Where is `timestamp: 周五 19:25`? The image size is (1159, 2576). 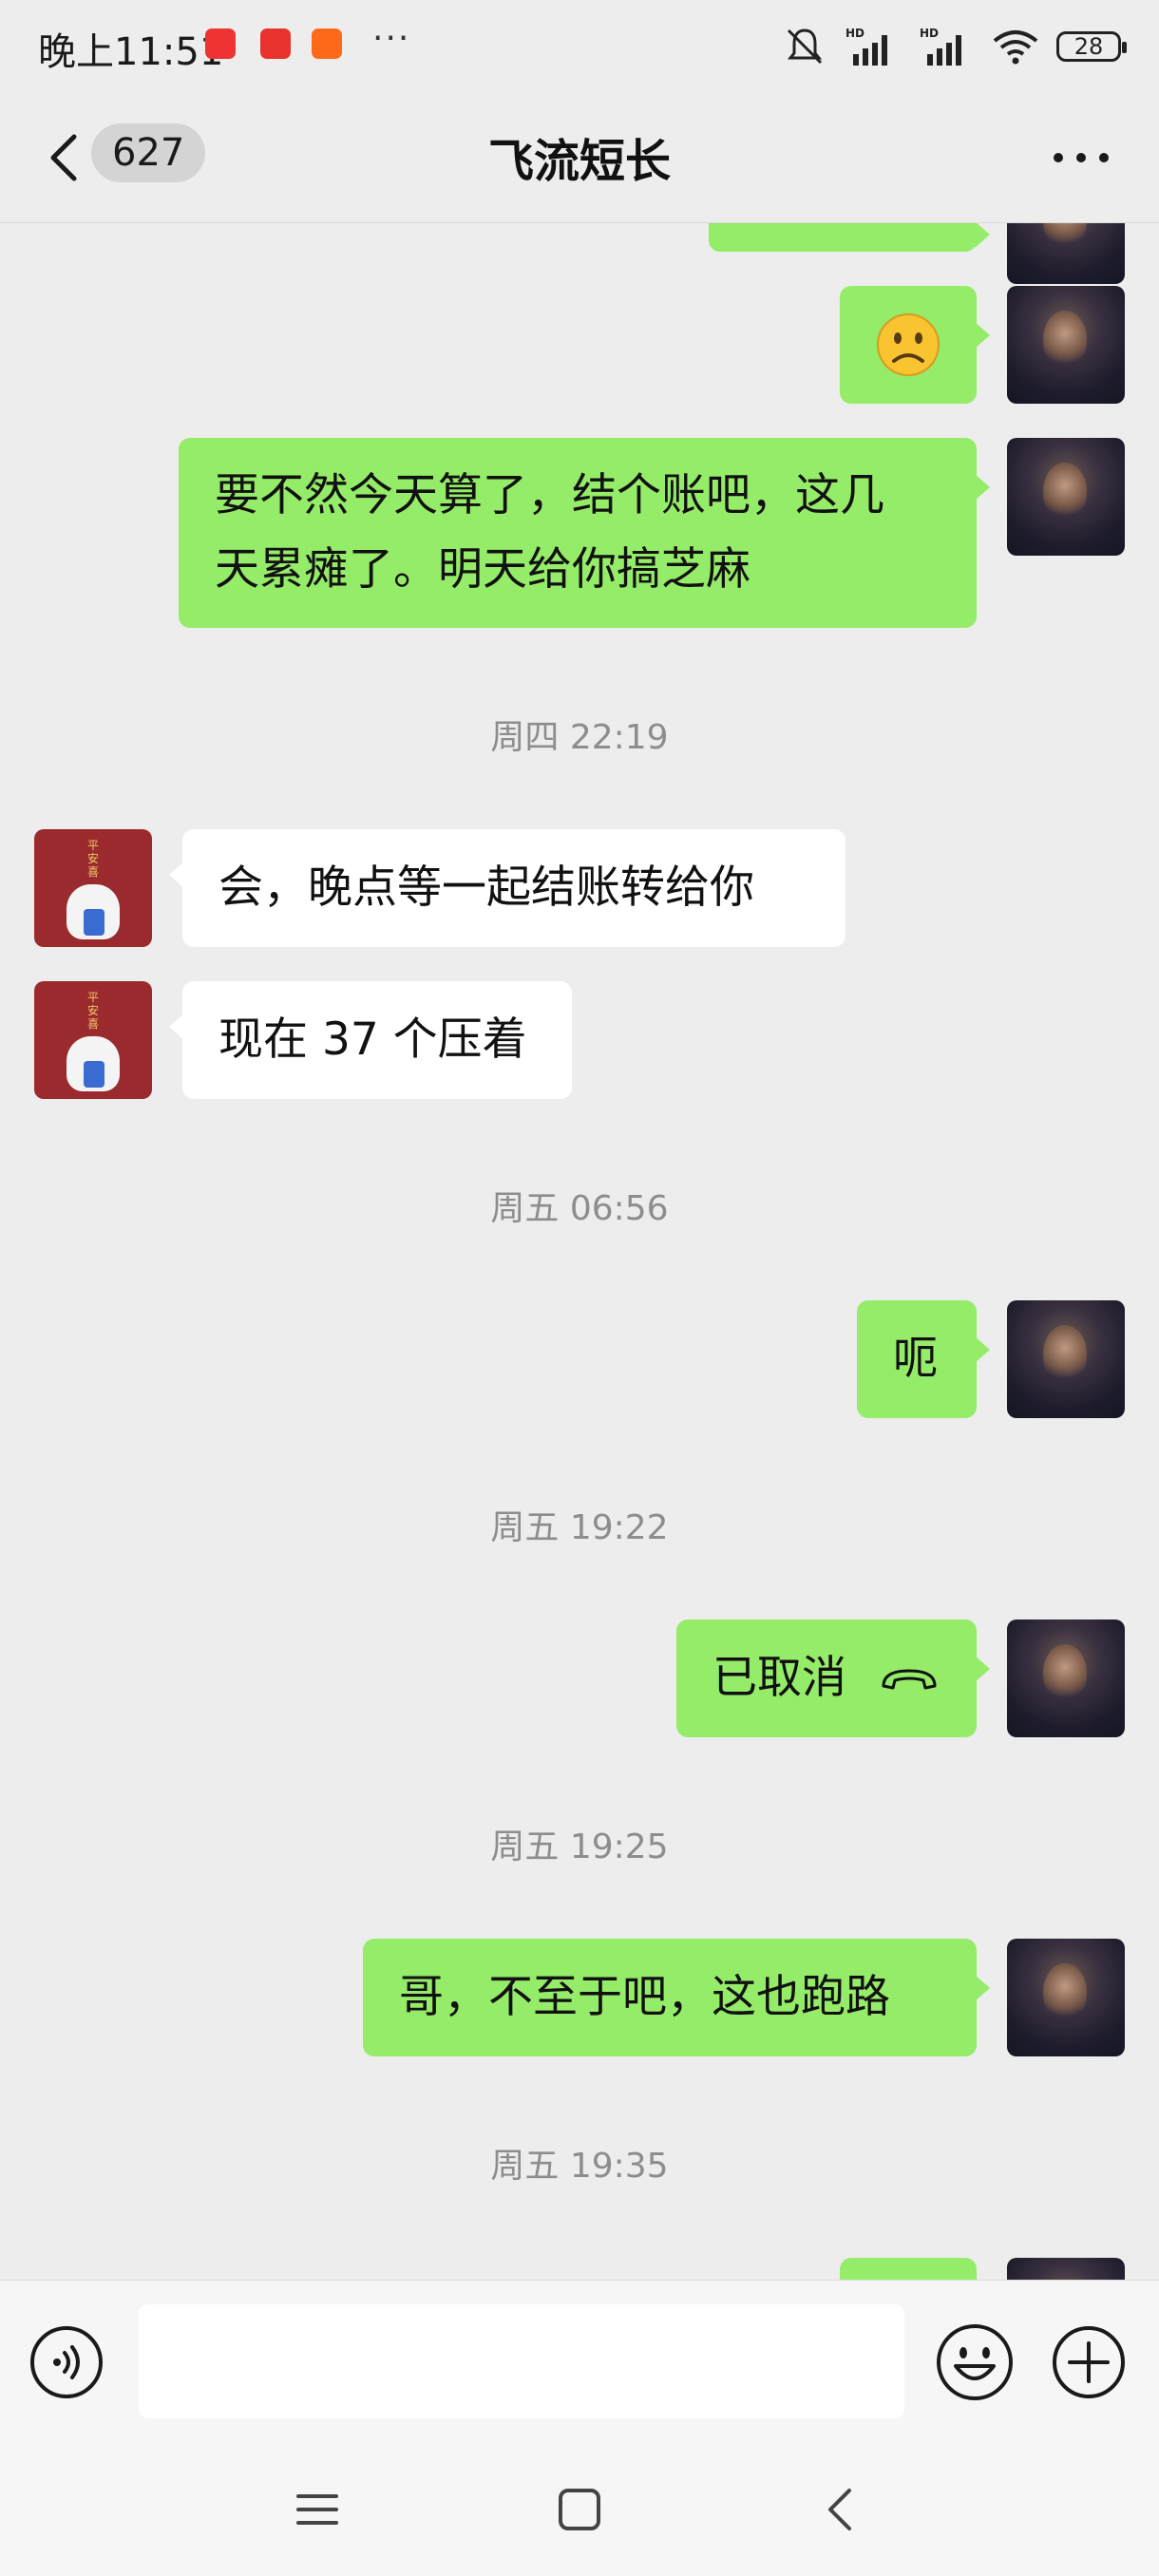 timestamp: 周五 19:25 is located at coordinates (579, 1847).